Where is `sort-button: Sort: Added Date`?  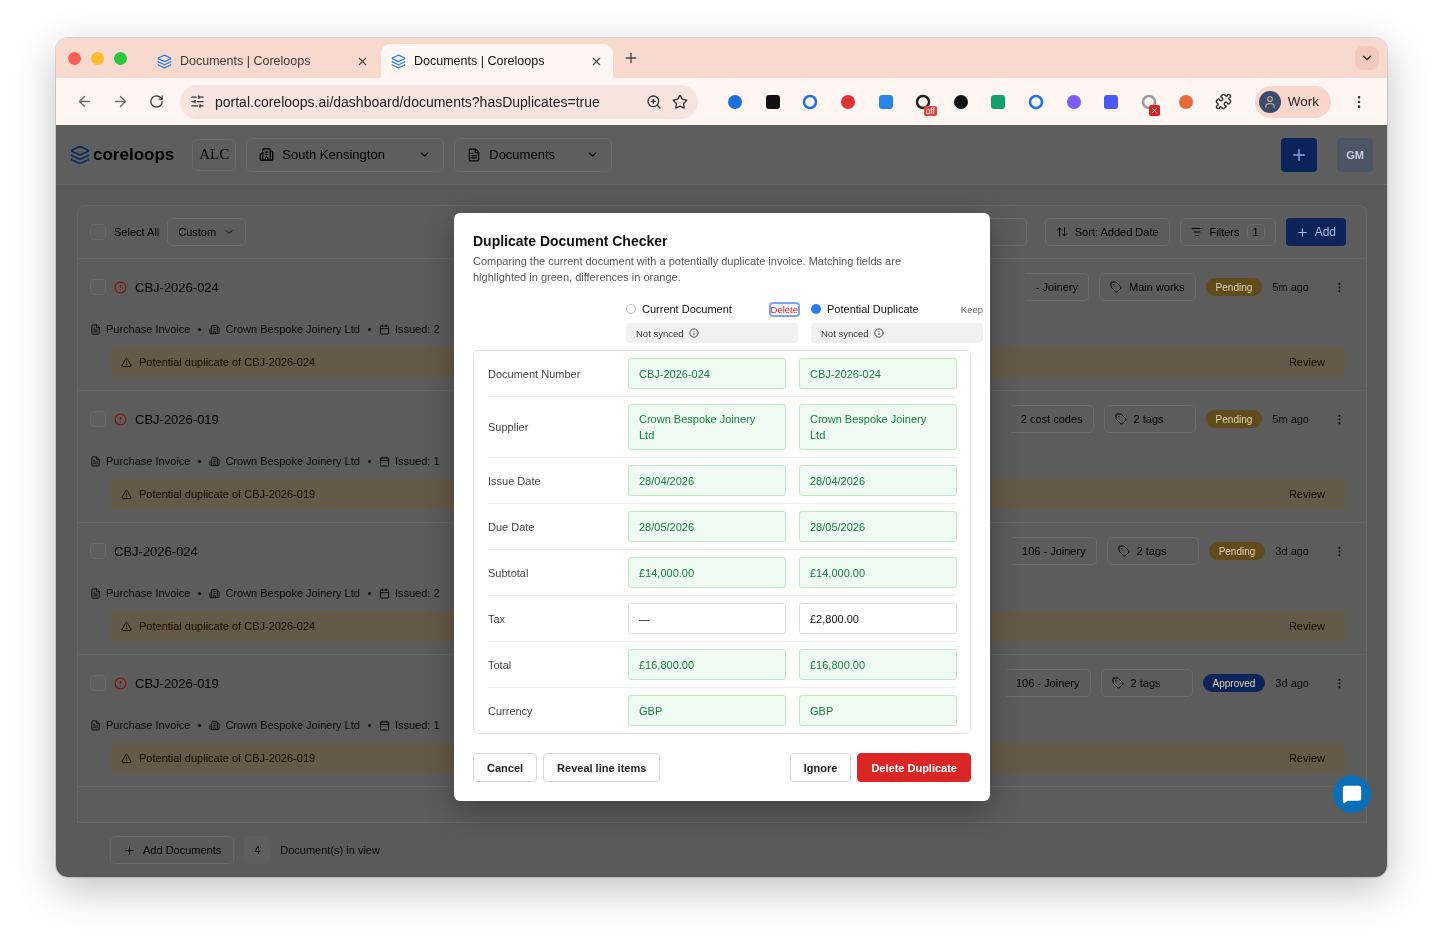 sort-button: Sort: Added Date is located at coordinates (1107, 232).